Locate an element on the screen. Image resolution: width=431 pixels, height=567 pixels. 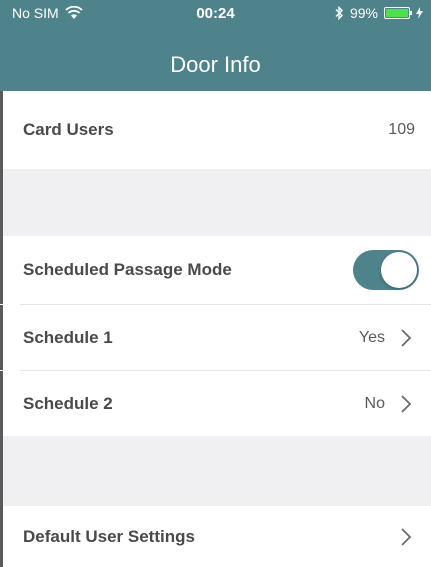
scheduled-passage-mode-row: Scheduled Passage Mode is located at coordinates (215, 270).